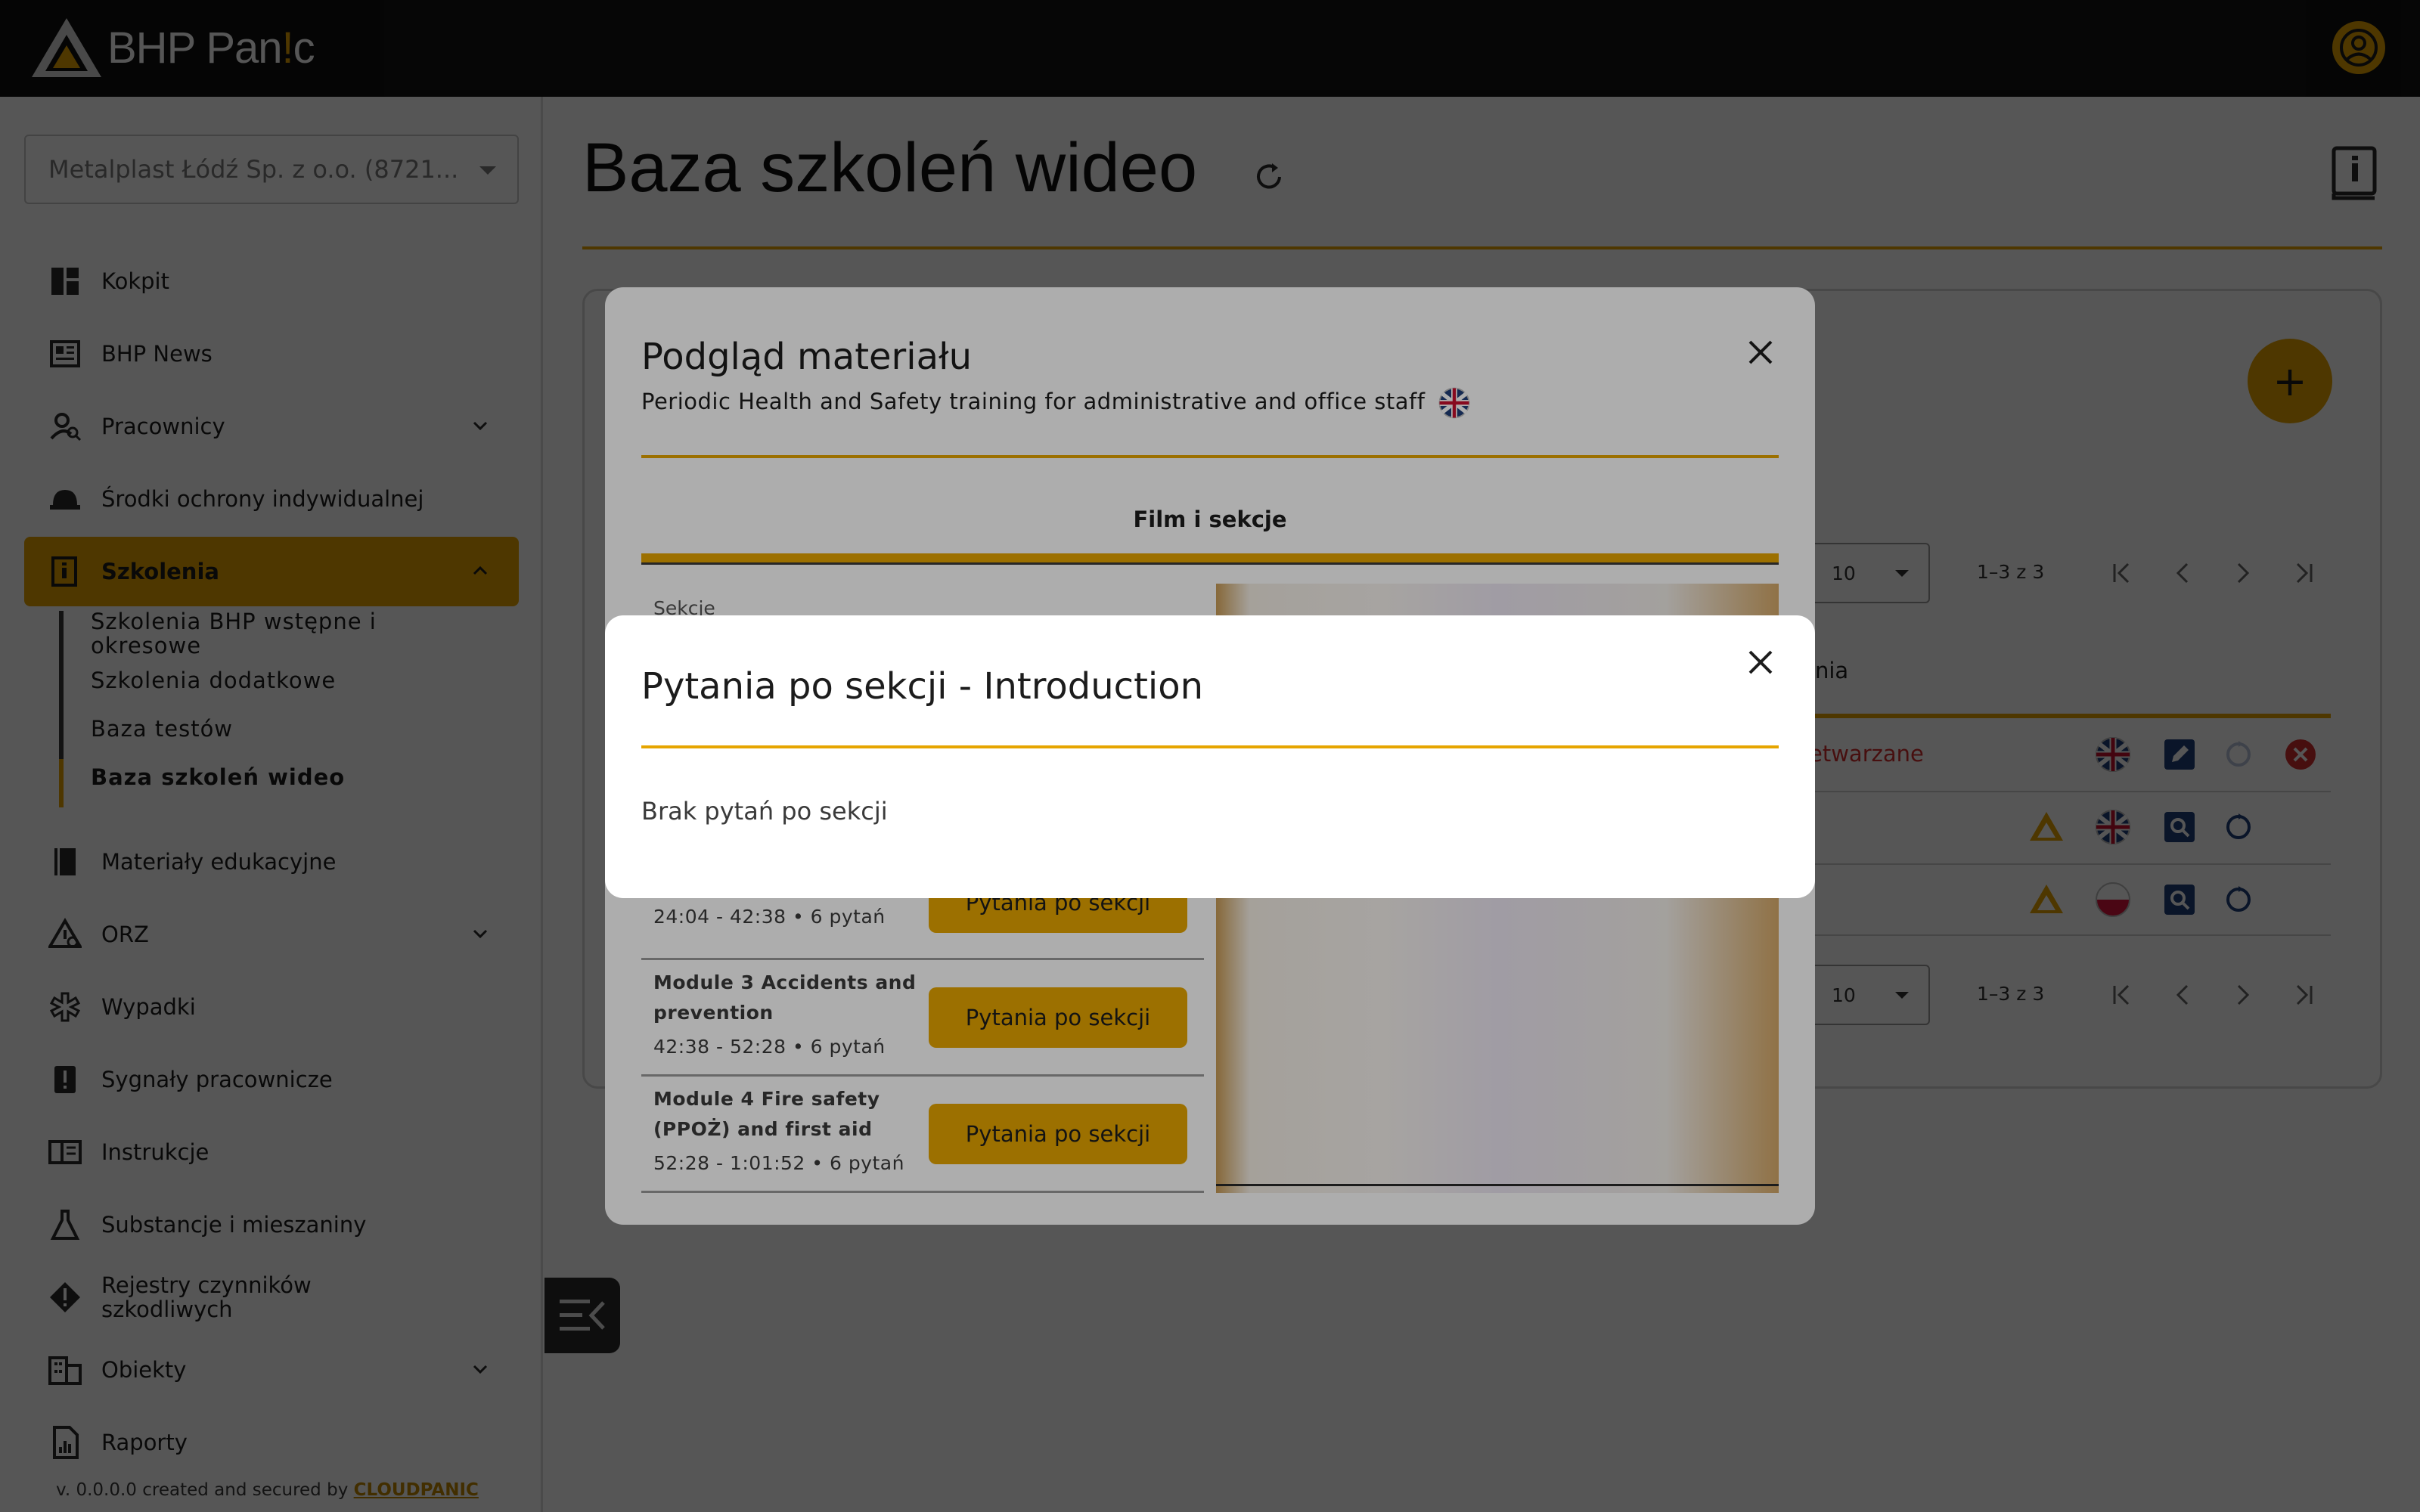 This screenshot has height=1512, width=2420. I want to click on dialog-divider, so click(1210, 746).